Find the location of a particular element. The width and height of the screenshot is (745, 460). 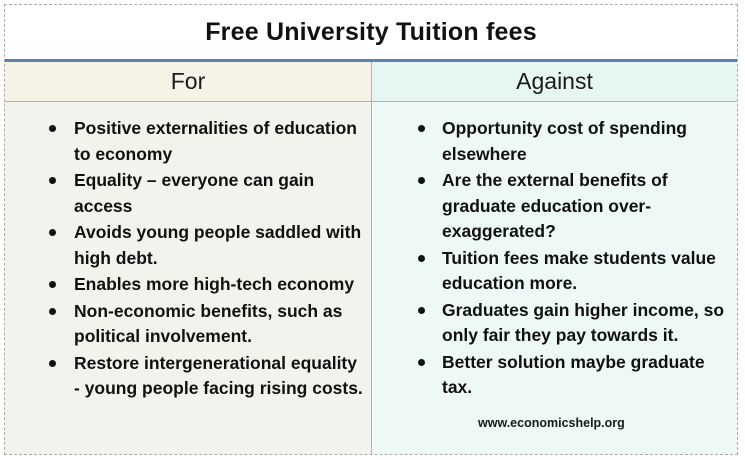

source-credit: www.economicshelp.org is located at coordinates (551, 423).